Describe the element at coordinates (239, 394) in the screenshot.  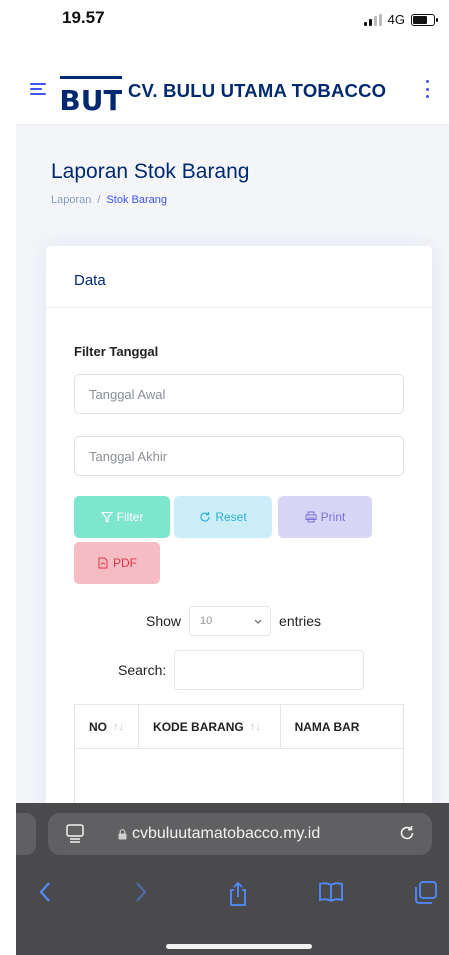
I see `start-date-input: Tanggal Awal` at that location.